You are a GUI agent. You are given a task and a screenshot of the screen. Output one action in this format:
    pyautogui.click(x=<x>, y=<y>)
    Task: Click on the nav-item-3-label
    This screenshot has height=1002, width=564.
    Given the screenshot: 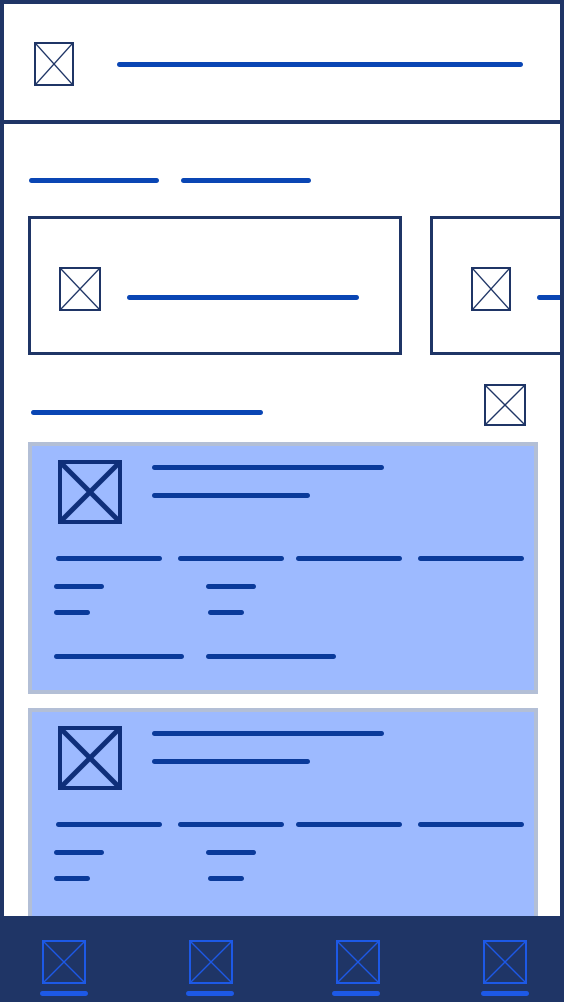 What is the action you would take?
    pyautogui.click(x=356, y=993)
    